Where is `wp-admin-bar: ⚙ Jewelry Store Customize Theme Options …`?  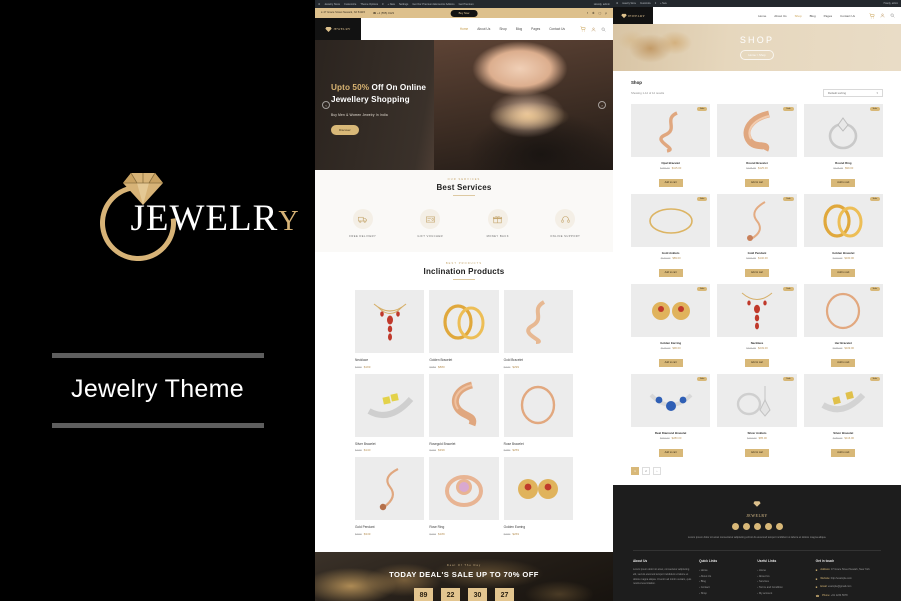
wp-admin-bar: ⚙ Jewelry Store Customize Theme Options … is located at coordinates (464, 4).